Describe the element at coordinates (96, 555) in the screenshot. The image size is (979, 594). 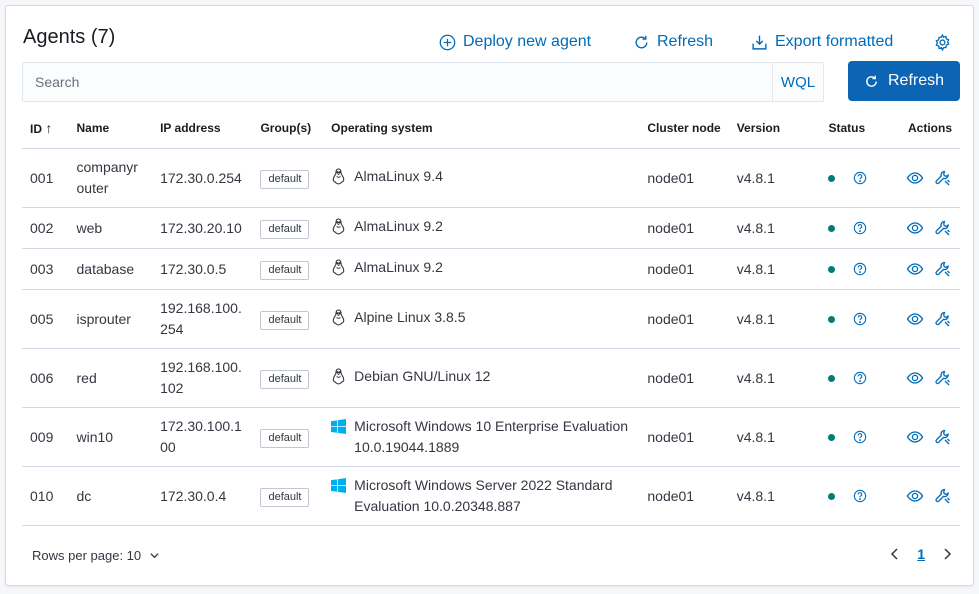
I see `rows-per-page-select: Rows per page: 10` at that location.